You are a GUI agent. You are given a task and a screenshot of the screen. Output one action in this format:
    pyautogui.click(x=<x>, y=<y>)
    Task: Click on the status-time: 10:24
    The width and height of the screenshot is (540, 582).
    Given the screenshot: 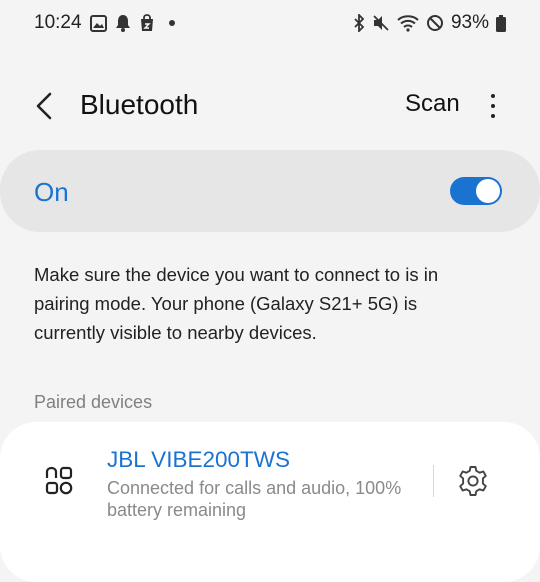 What is the action you would take?
    pyautogui.click(x=58, y=22)
    